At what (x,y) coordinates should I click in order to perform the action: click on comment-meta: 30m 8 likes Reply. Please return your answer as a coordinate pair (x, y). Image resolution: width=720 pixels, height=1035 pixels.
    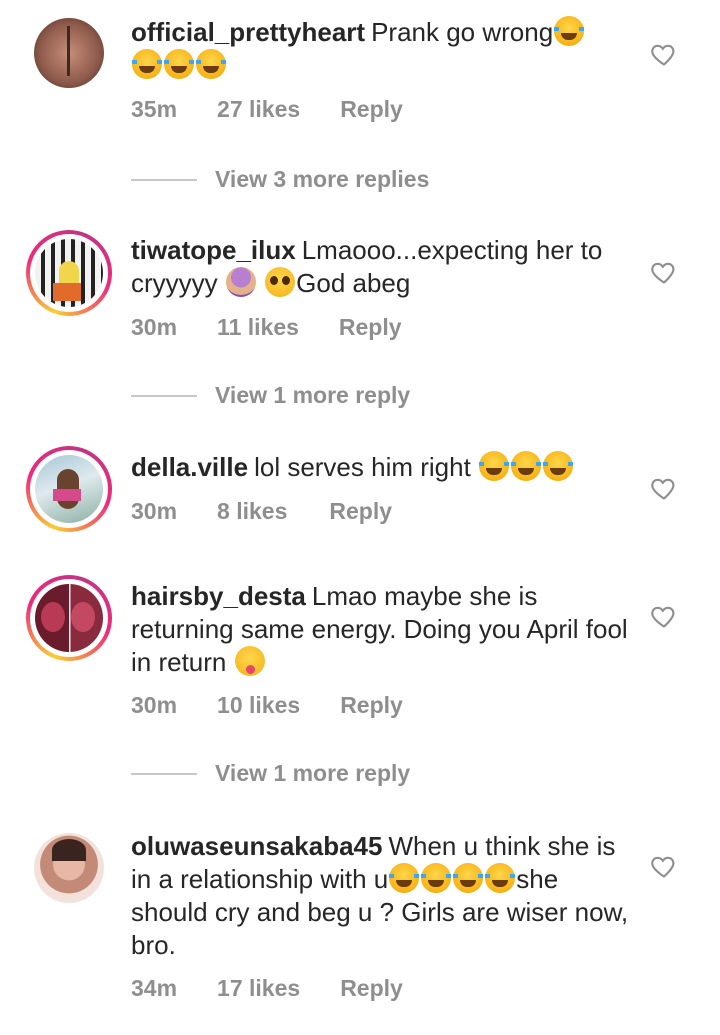
    Looking at the image, I should click on (261, 511).